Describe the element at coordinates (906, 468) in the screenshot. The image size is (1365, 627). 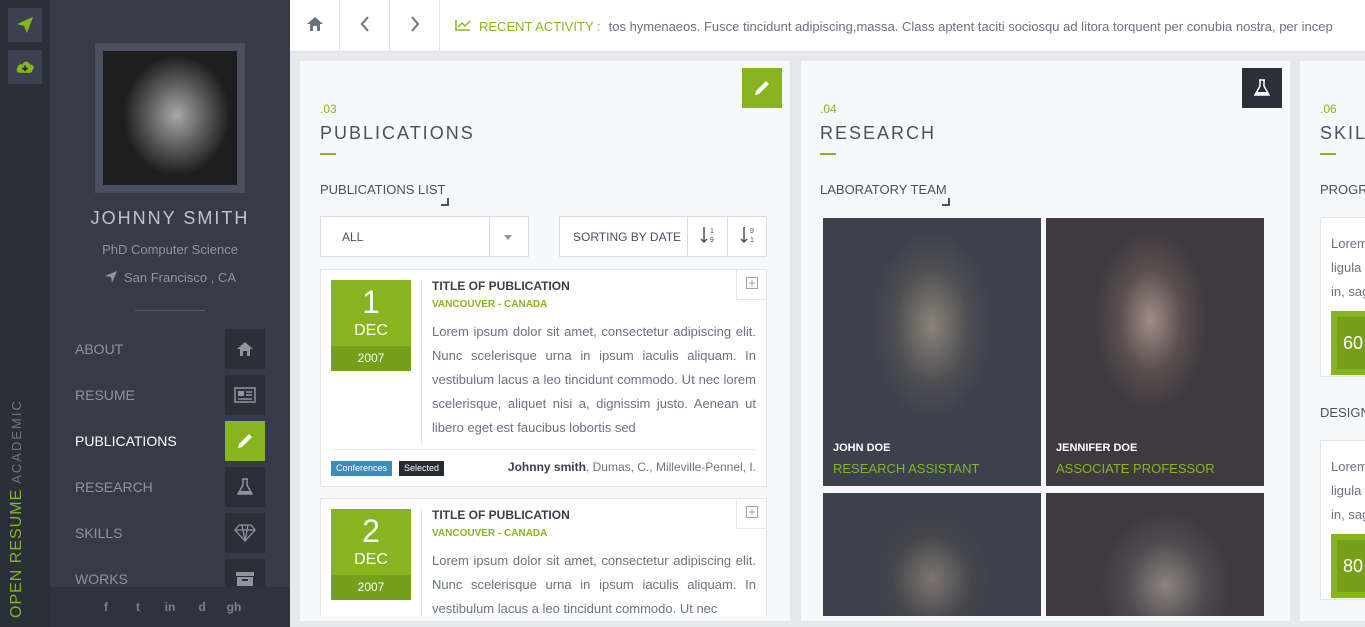
I see `team-member-role: RESEARCH ASSISTANT` at that location.